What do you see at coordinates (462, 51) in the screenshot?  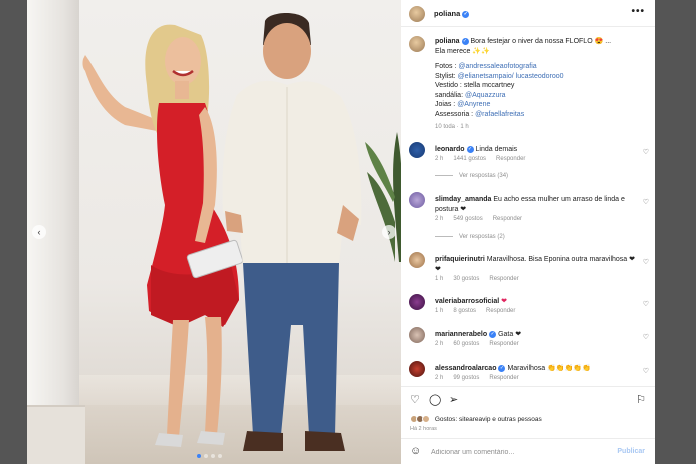 I see `caption-line-2: Ela merece ✨✨` at bounding box center [462, 51].